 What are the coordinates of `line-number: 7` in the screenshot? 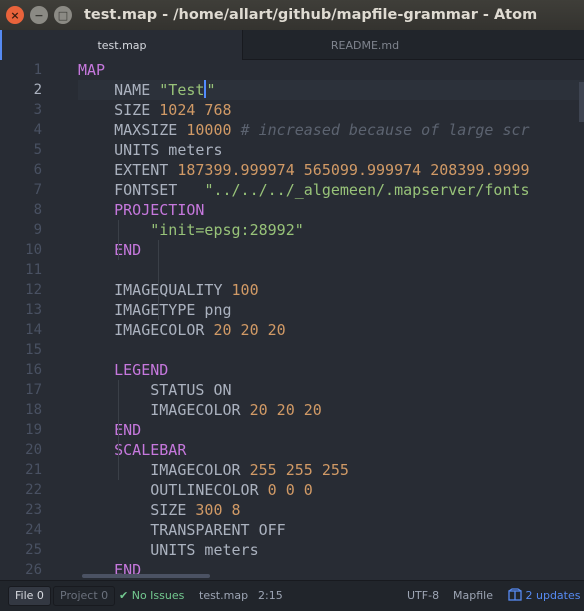 It's located at (38, 190).